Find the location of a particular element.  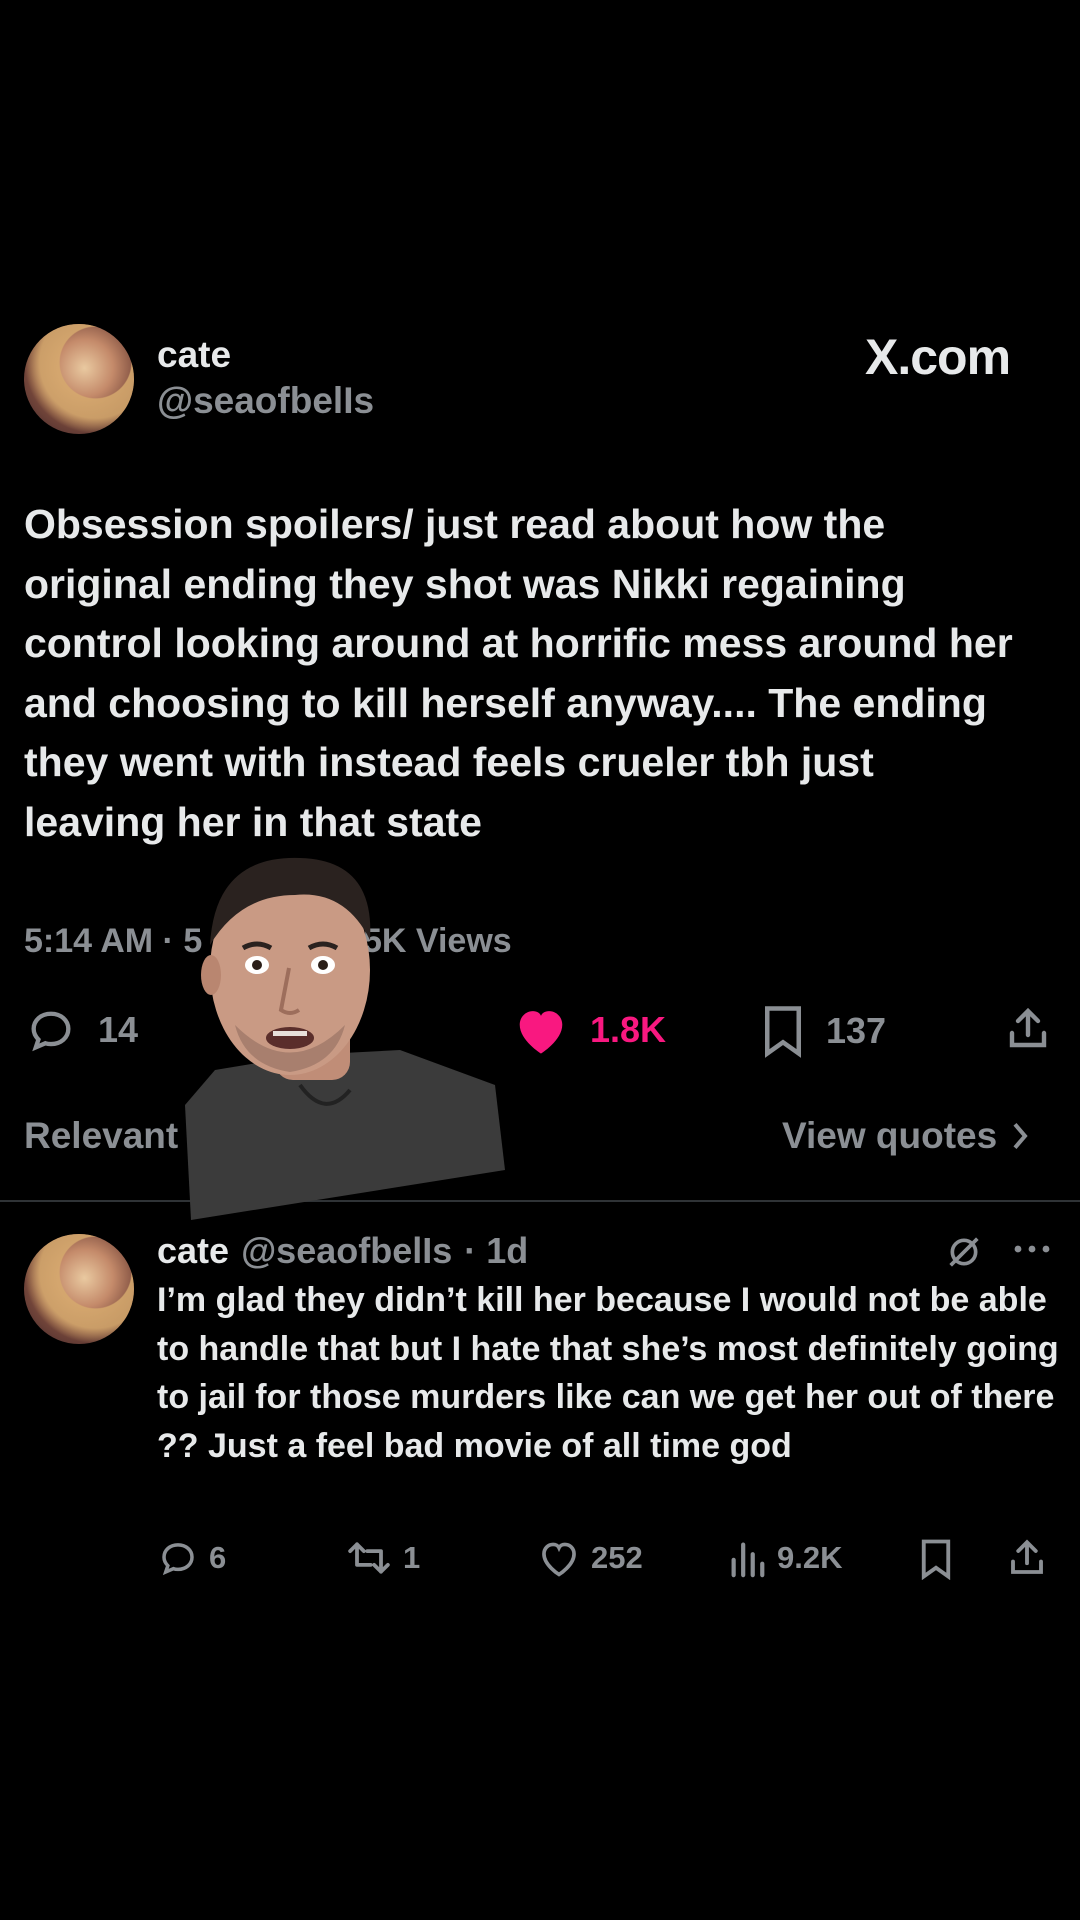

chevron-right-icon is located at coordinates (1020, 1136).